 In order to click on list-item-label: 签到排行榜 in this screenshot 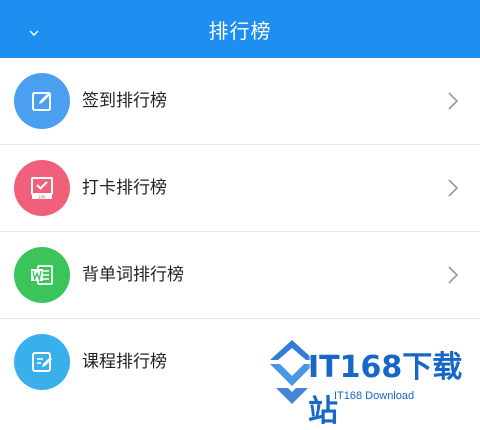, I will do `click(124, 101)`.